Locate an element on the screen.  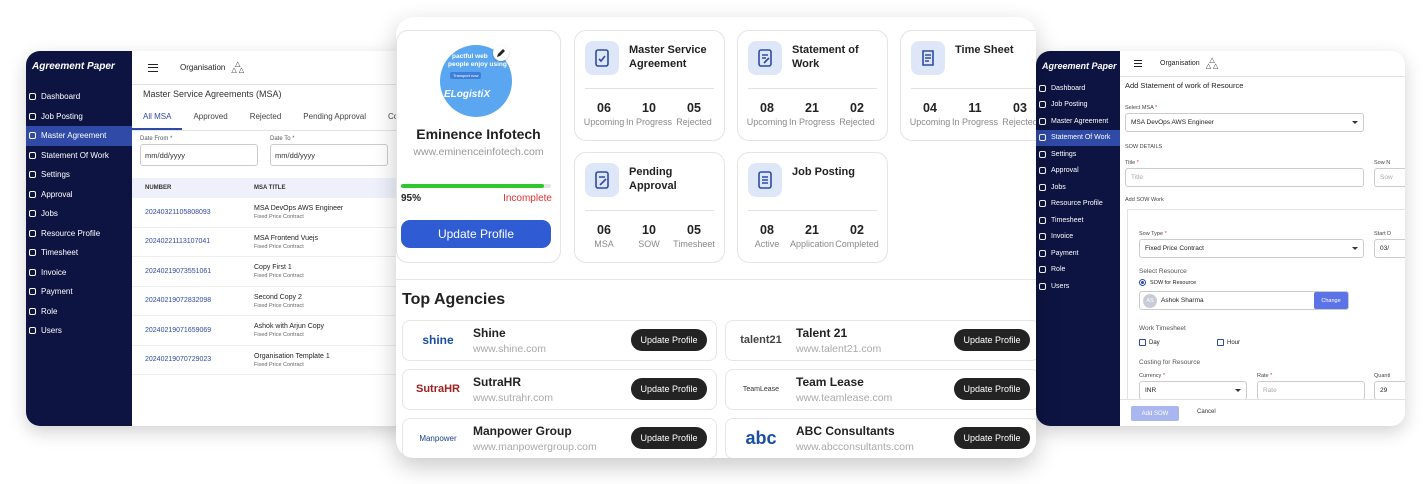
hour-checkbox: Hour is located at coordinates (1228, 342).